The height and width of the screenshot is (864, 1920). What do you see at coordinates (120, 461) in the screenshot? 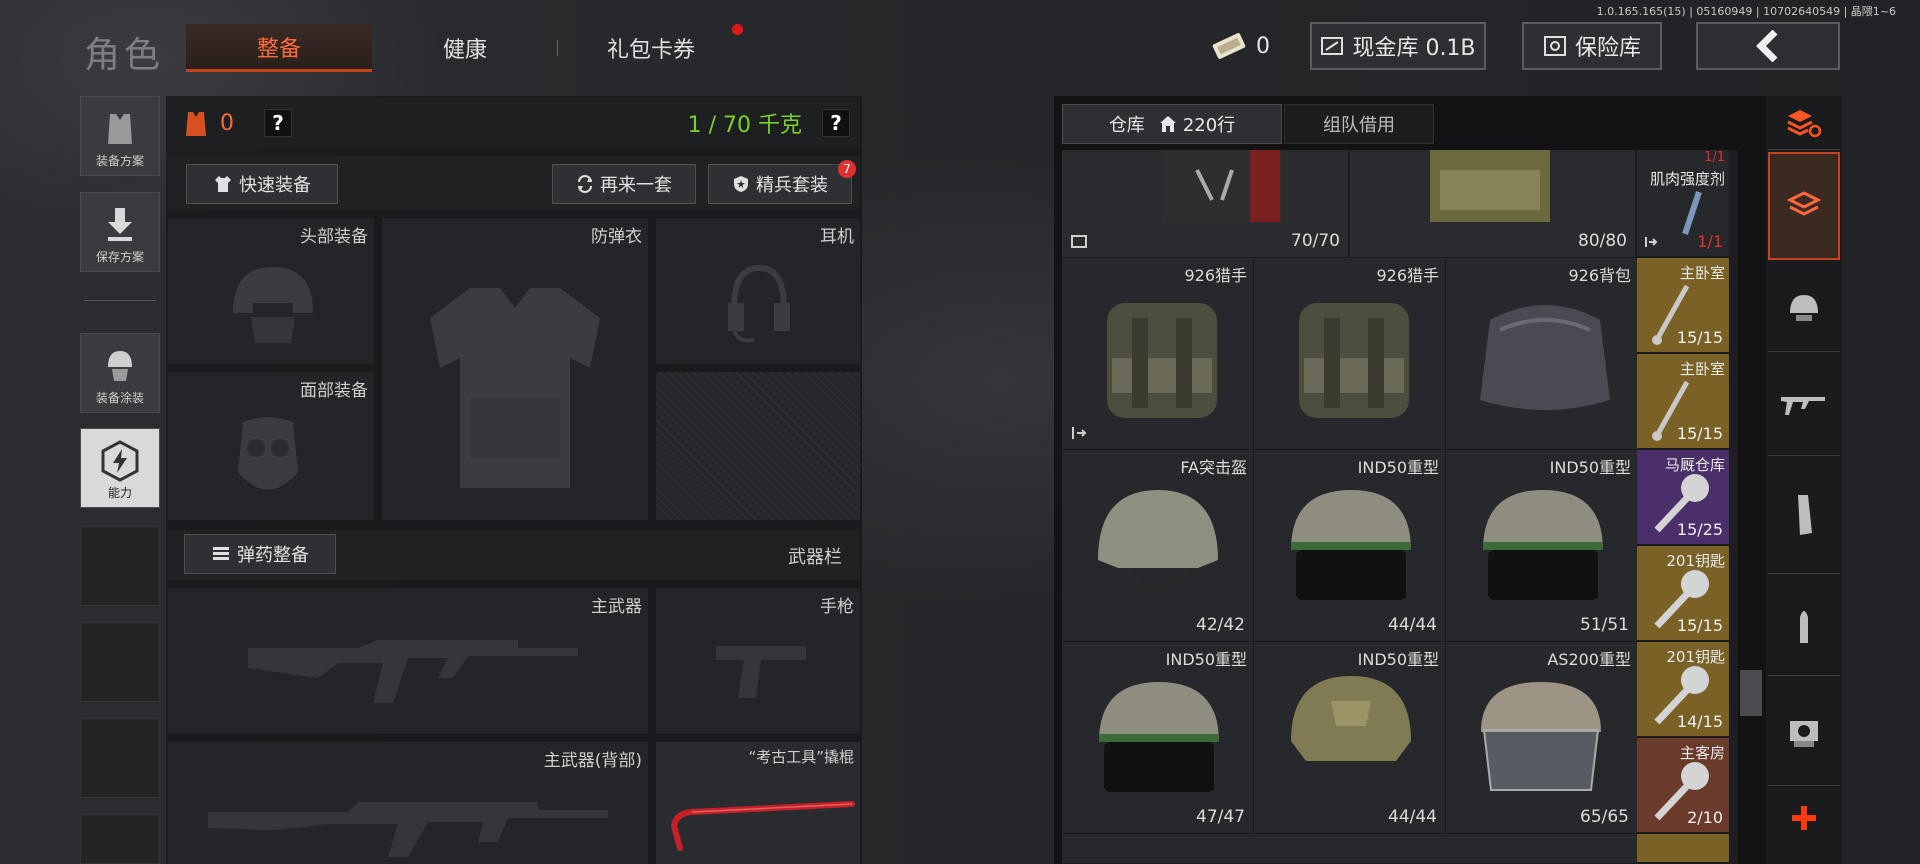
I see `ability-bolt-icon` at bounding box center [120, 461].